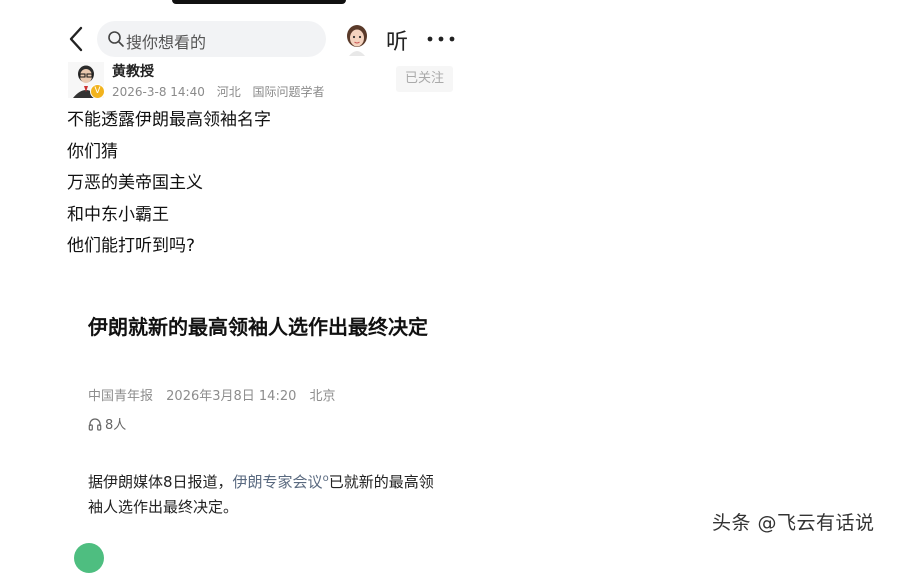 The image size is (921, 573). Describe the element at coordinates (135, 183) in the screenshot. I see `post-line: 万恶的美帝国主义` at that location.